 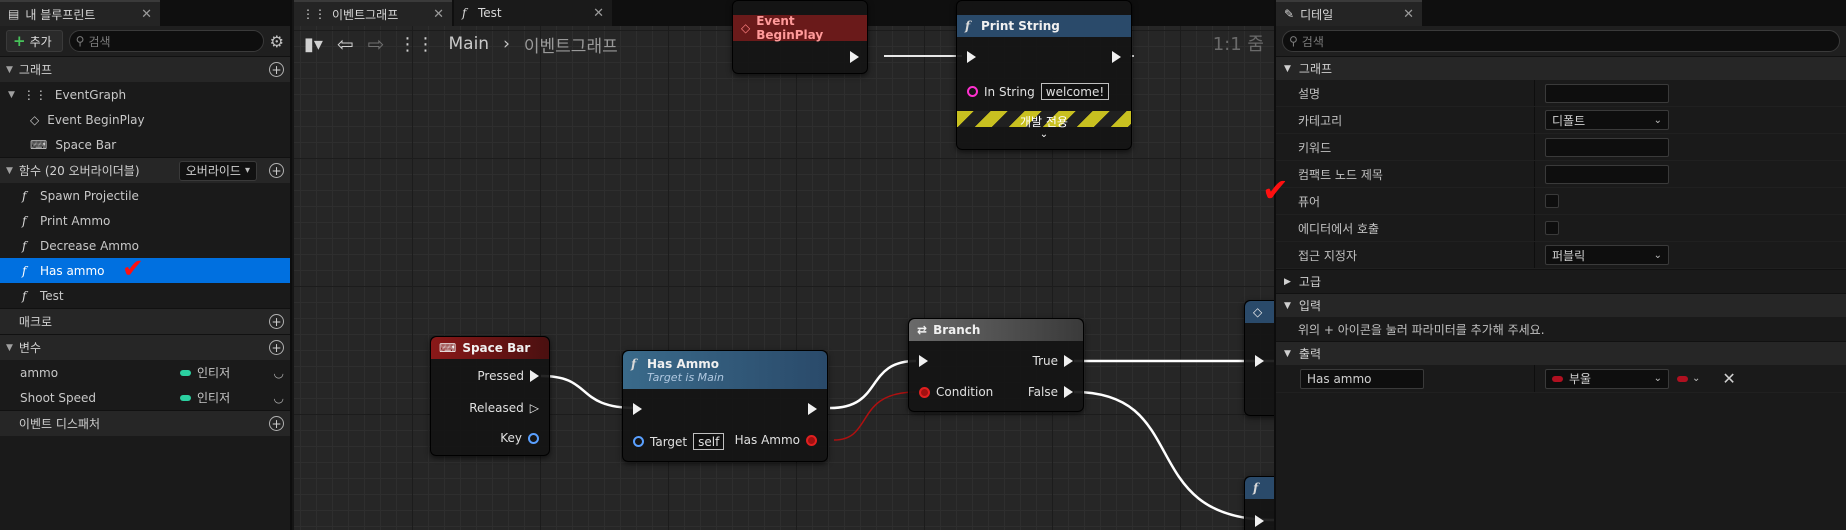 I want to click on node-subtitle: Target is Main, so click(x=685, y=377).